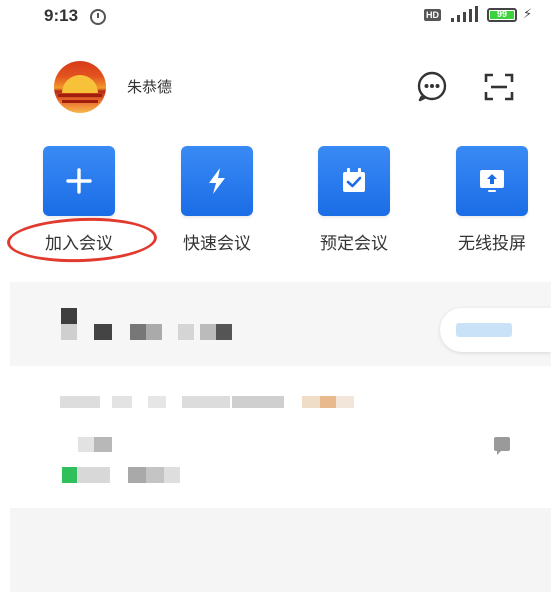 This screenshot has width=551, height=592. I want to click on avatar, so click(80, 87).